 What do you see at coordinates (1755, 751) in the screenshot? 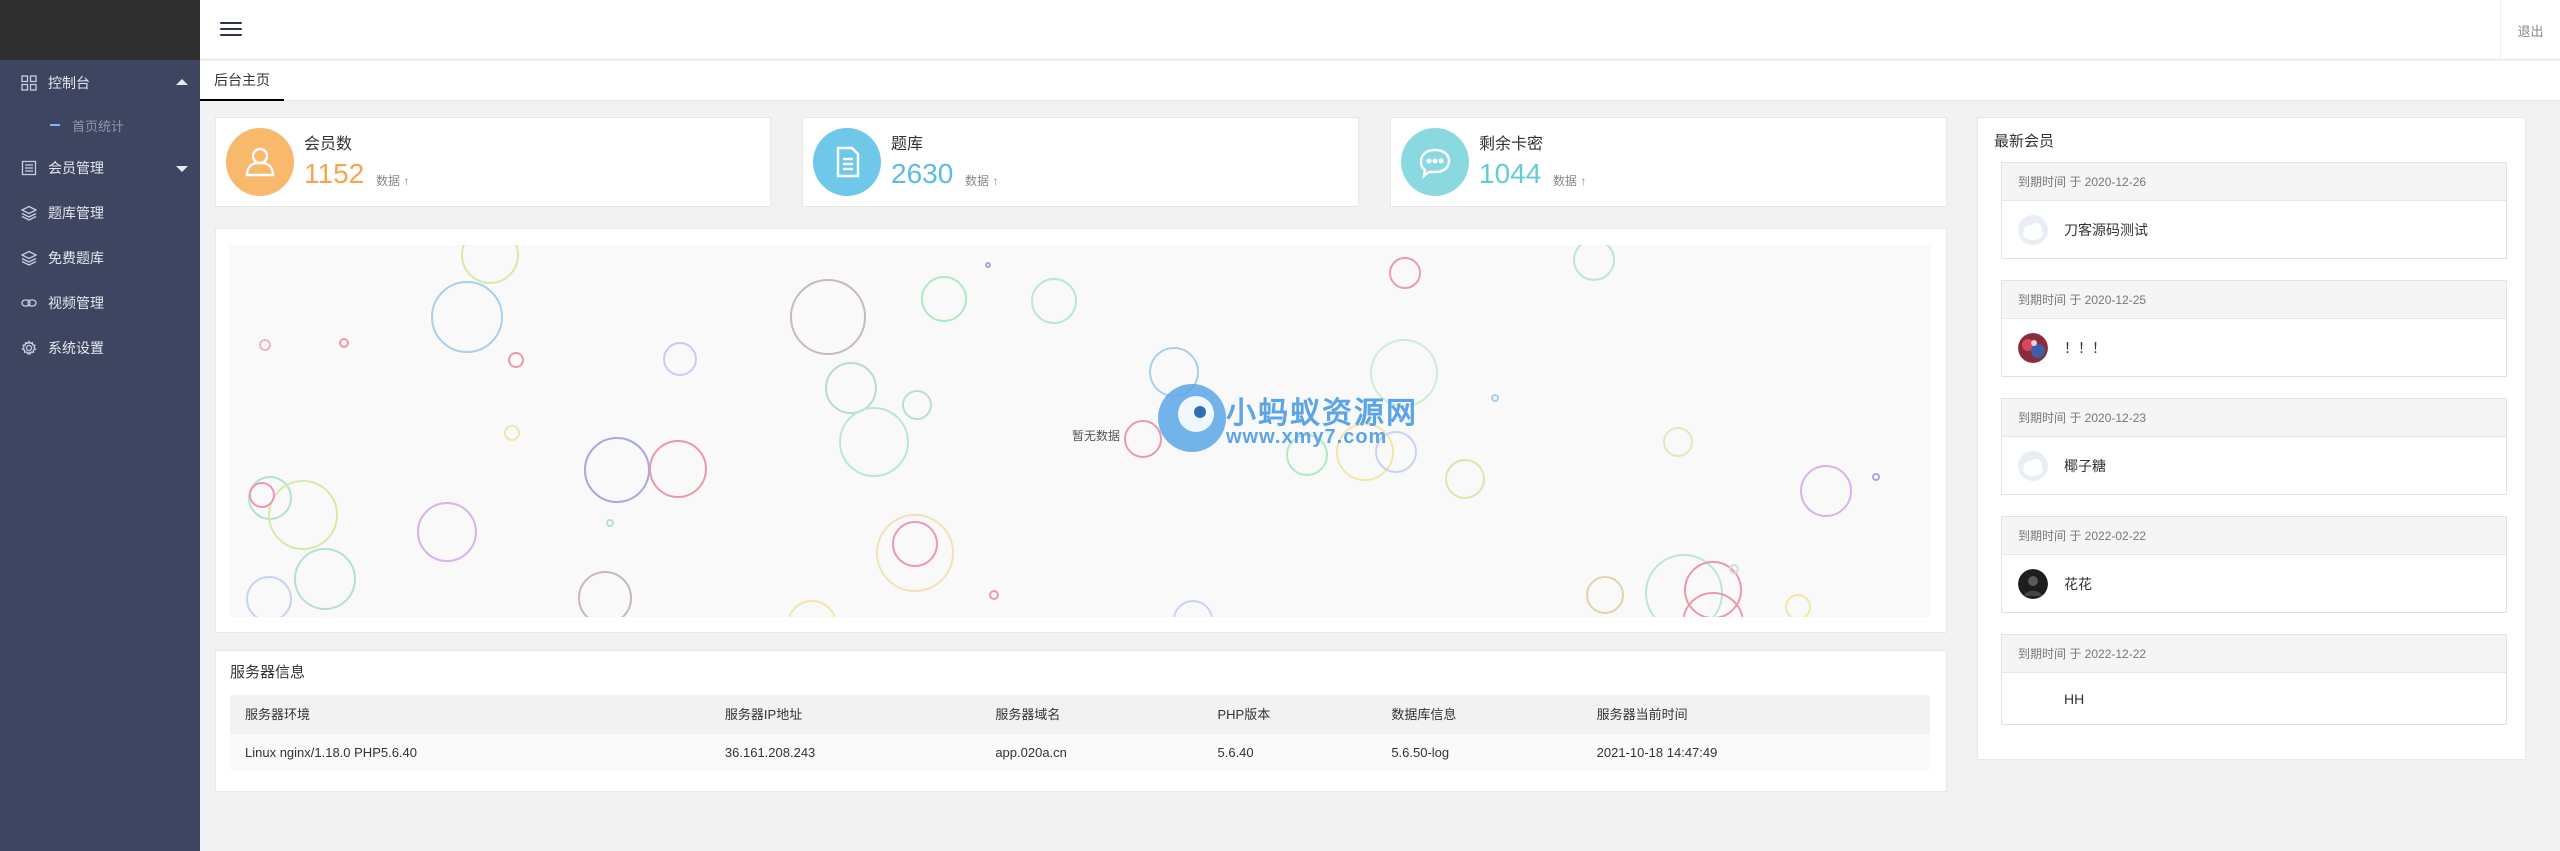
I see `table-cell: 2021-10-18 14:47:49` at bounding box center [1755, 751].